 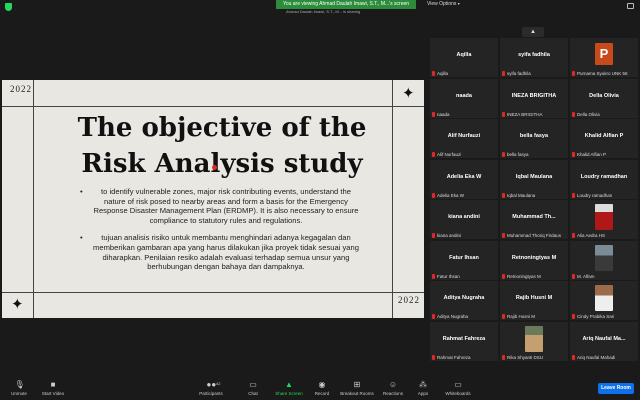 What do you see at coordinates (33, 199) in the screenshot?
I see `slide-divider` at bounding box center [33, 199].